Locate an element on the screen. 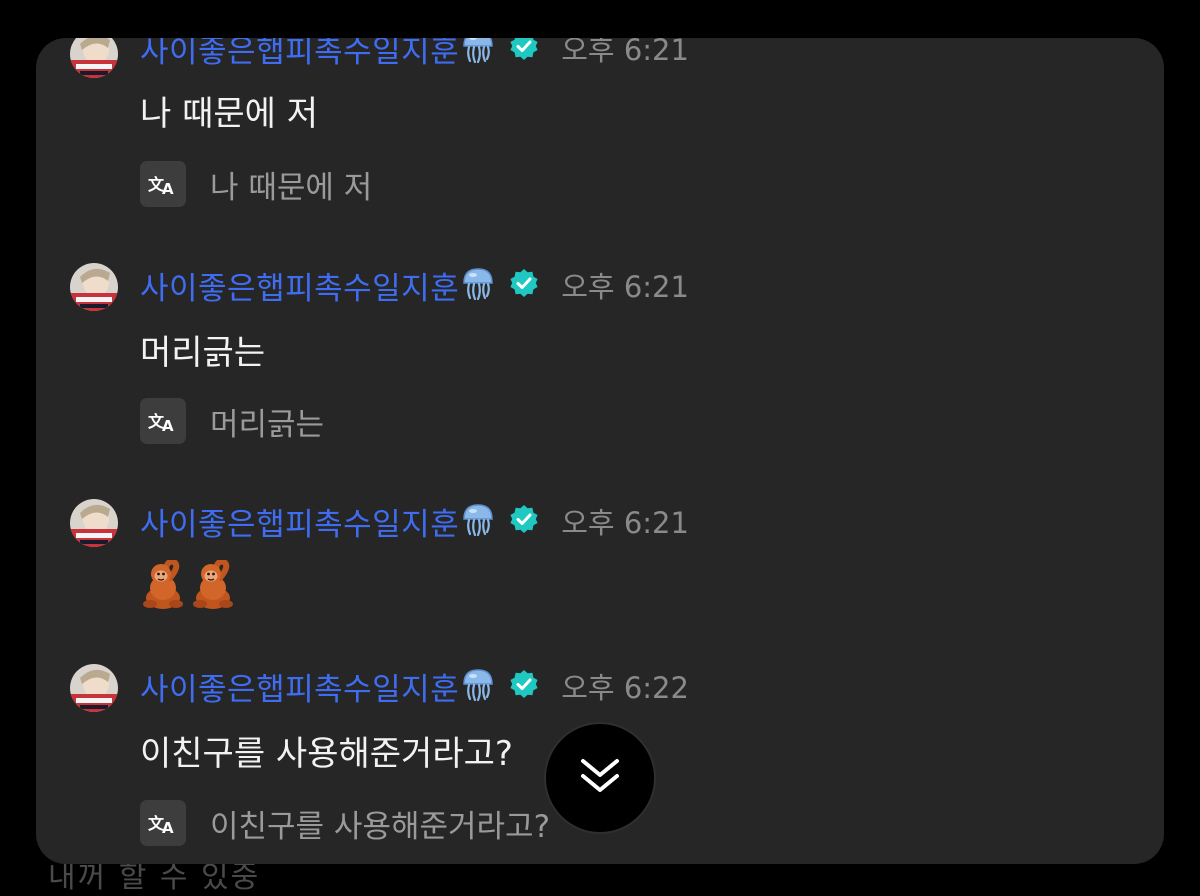  translation-row: 文A 나 때문에 저 is located at coordinates (256, 184).